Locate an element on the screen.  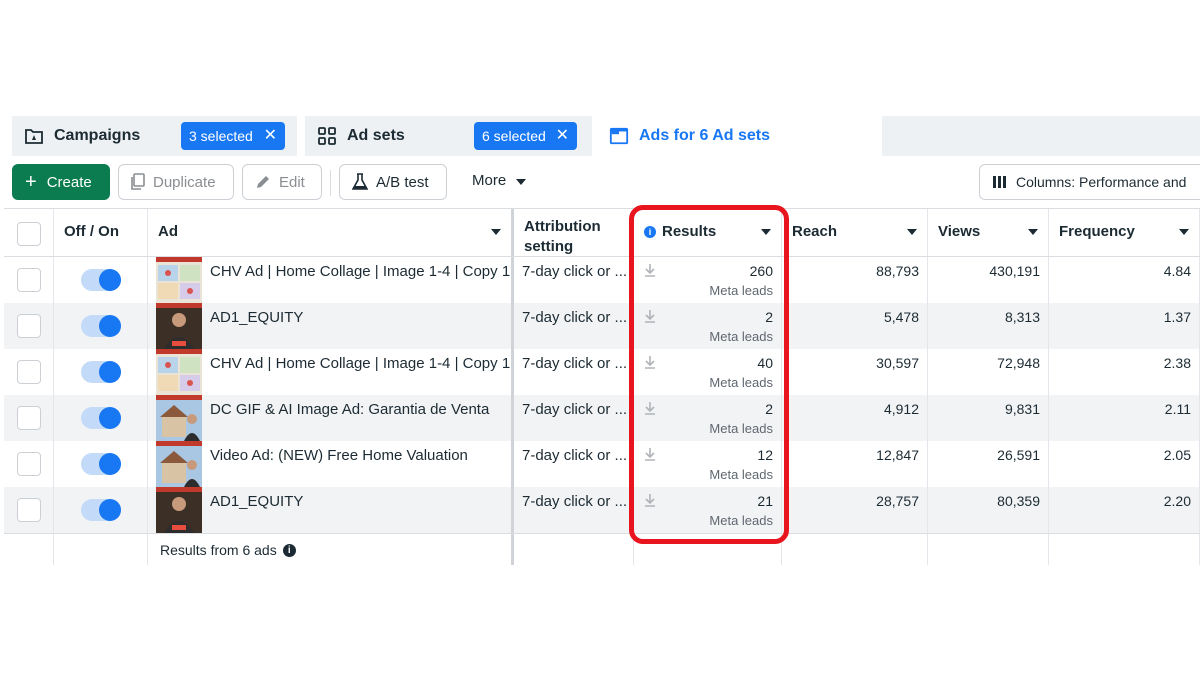
row-frequency-cell: 2.38 is located at coordinates (1124, 372).